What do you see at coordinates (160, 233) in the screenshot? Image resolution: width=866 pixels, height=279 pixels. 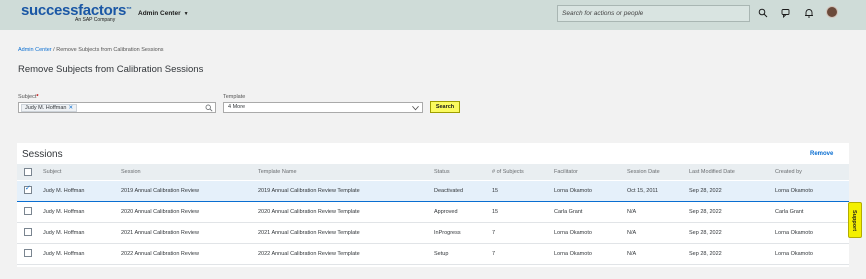 I see `cell-session: 2021 Annual Calibration Review` at bounding box center [160, 233].